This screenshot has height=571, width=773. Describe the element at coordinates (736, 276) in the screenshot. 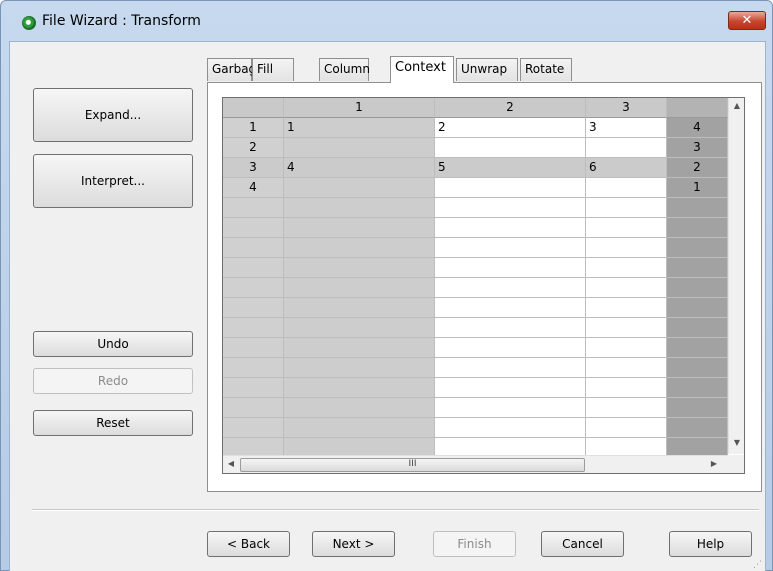

I see `vertical-scrollbar: ▲ ▼` at that location.